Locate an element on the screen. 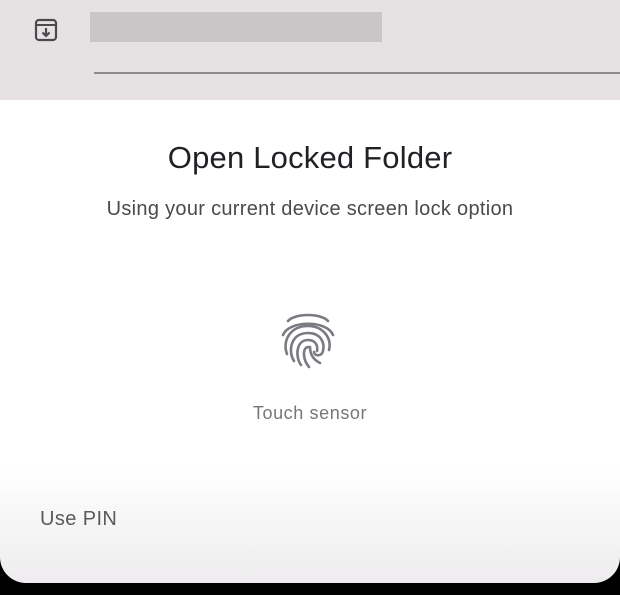  dialog-title: Open Locked Folder is located at coordinates (310, 157).